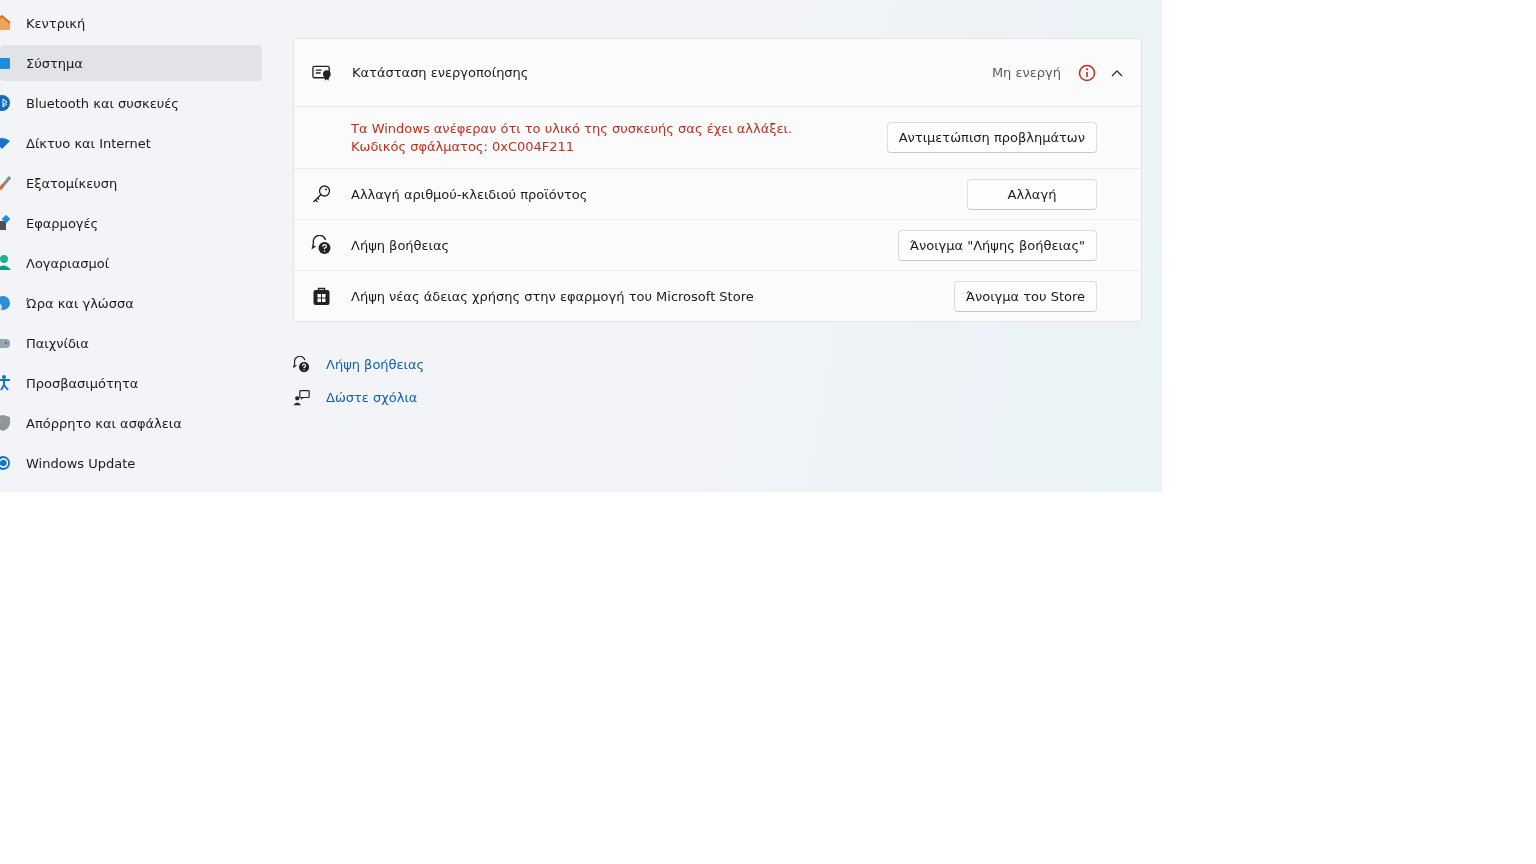  Describe the element at coordinates (131, 343) in the screenshot. I see `sidebar-item: Παιχνίδια` at that location.